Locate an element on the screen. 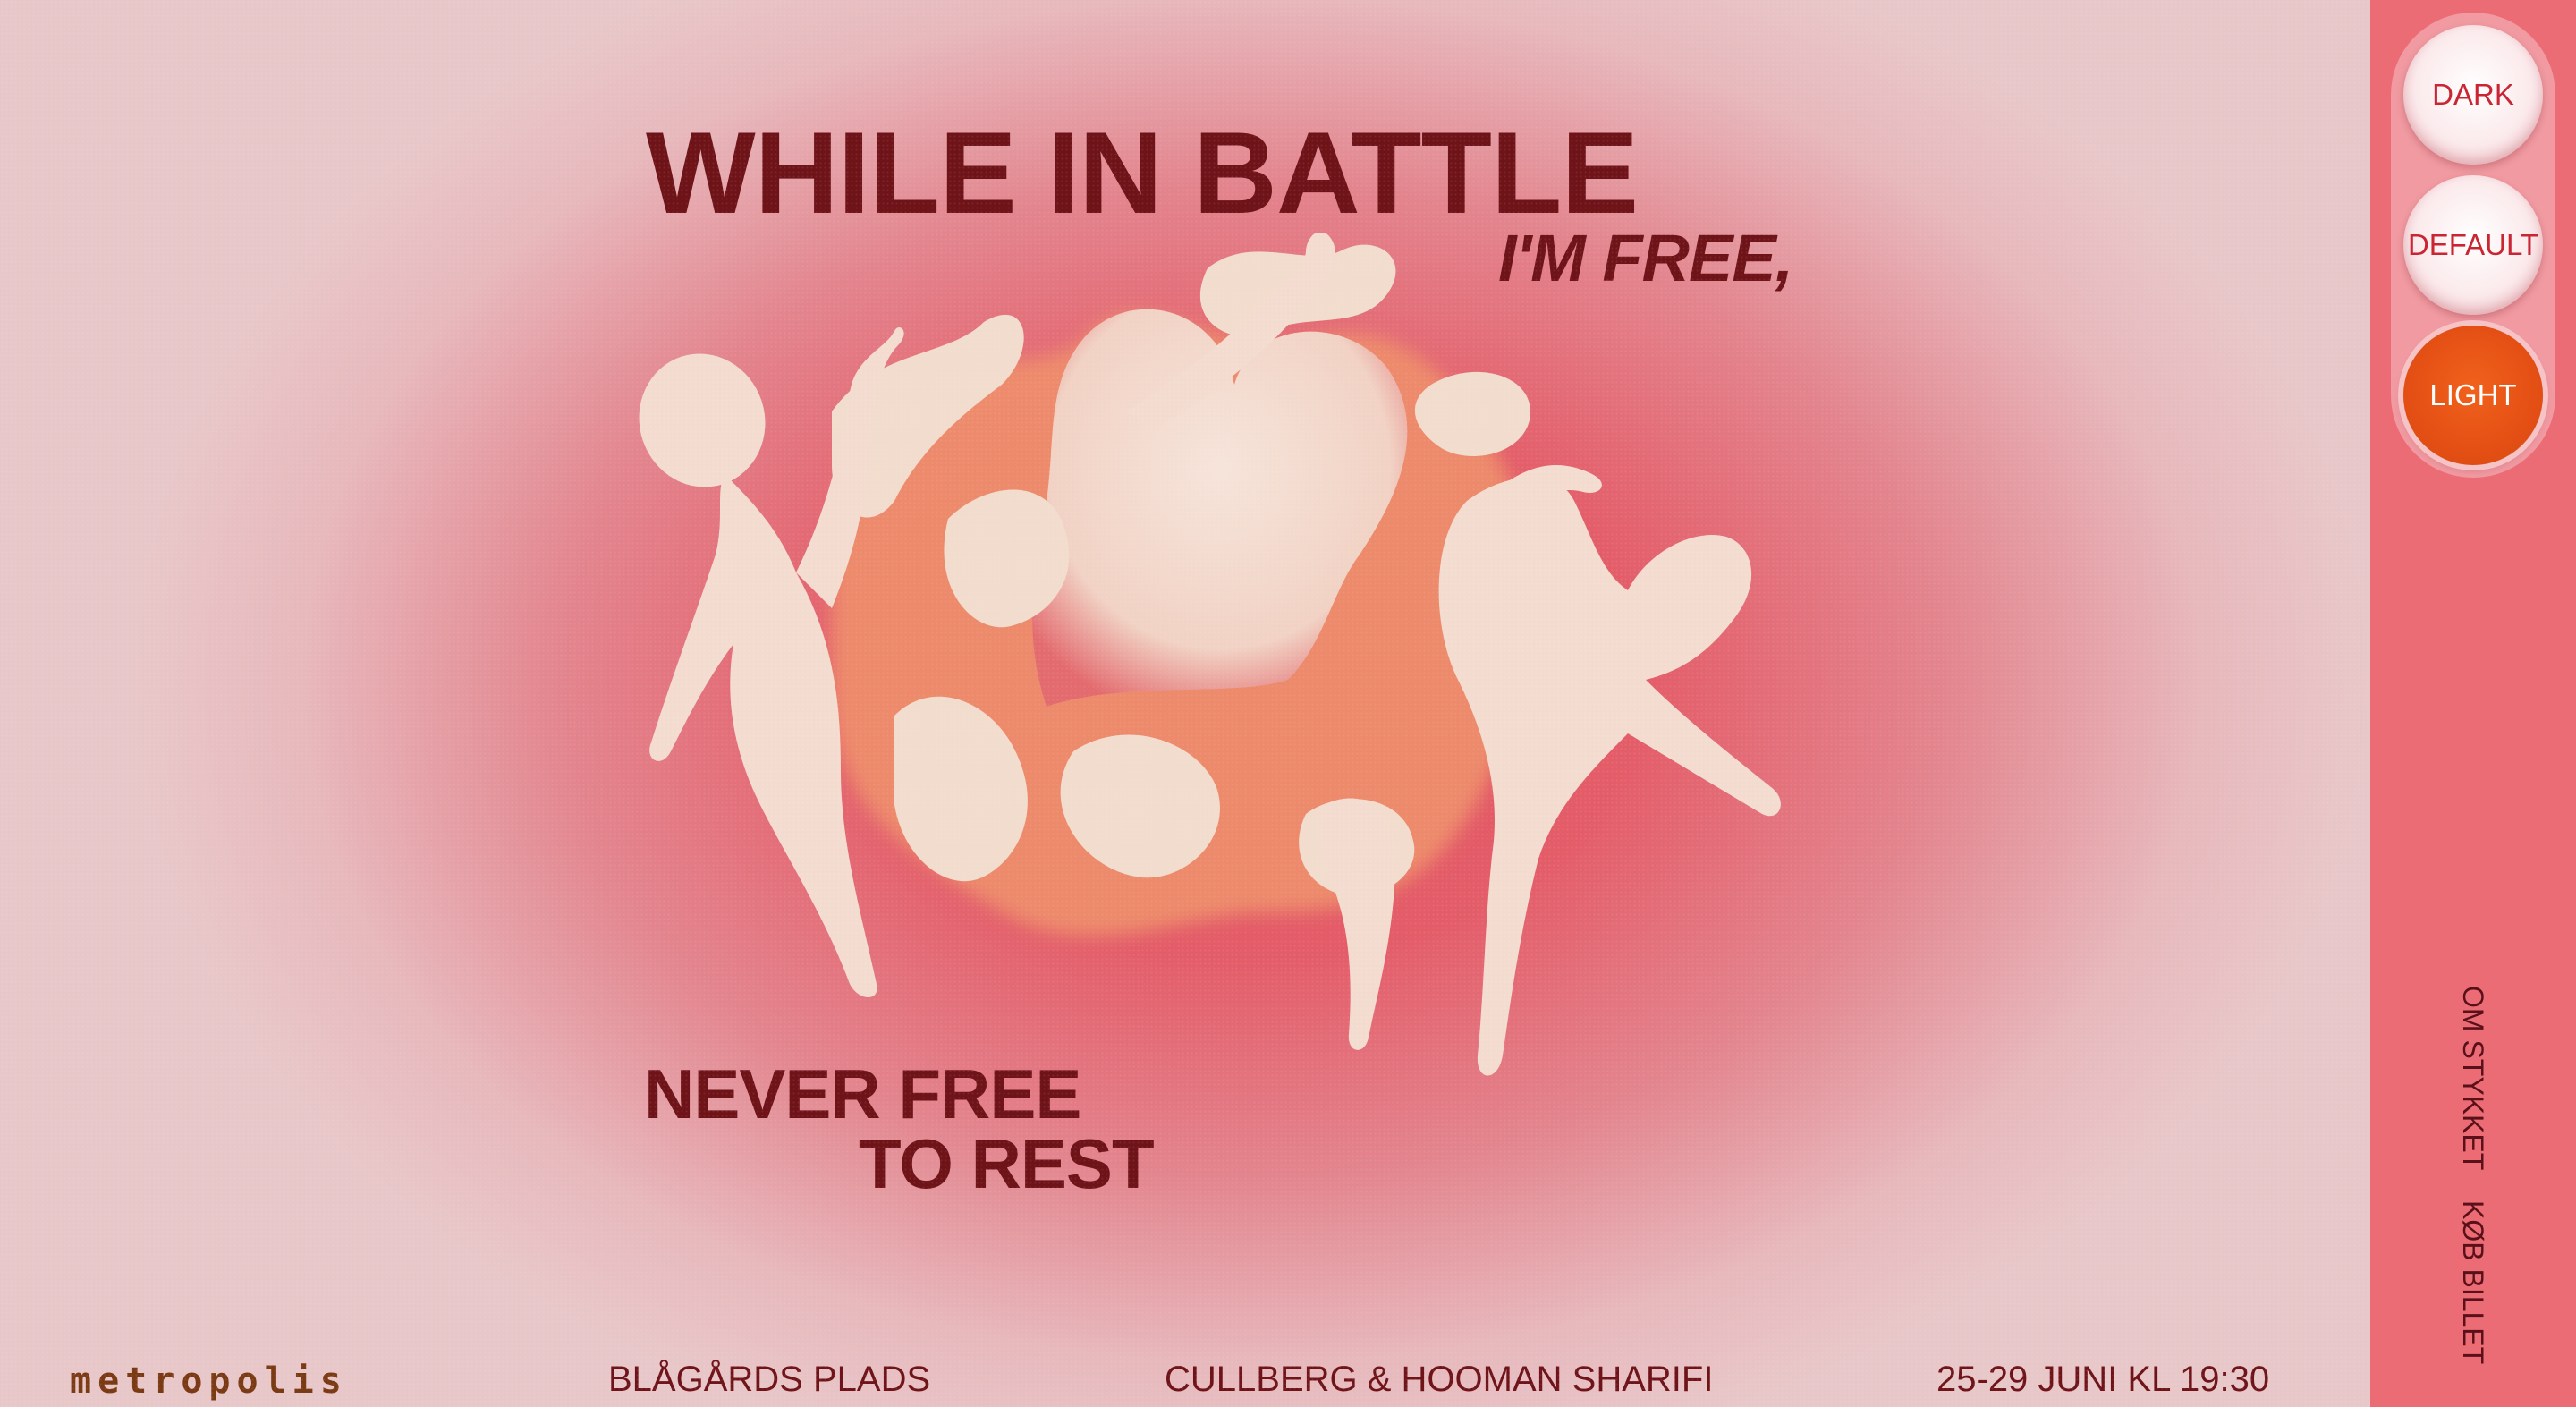 This screenshot has height=1407, width=2576. sidebar: DARK DEFAULT LIGHT is located at coordinates (2473, 703).